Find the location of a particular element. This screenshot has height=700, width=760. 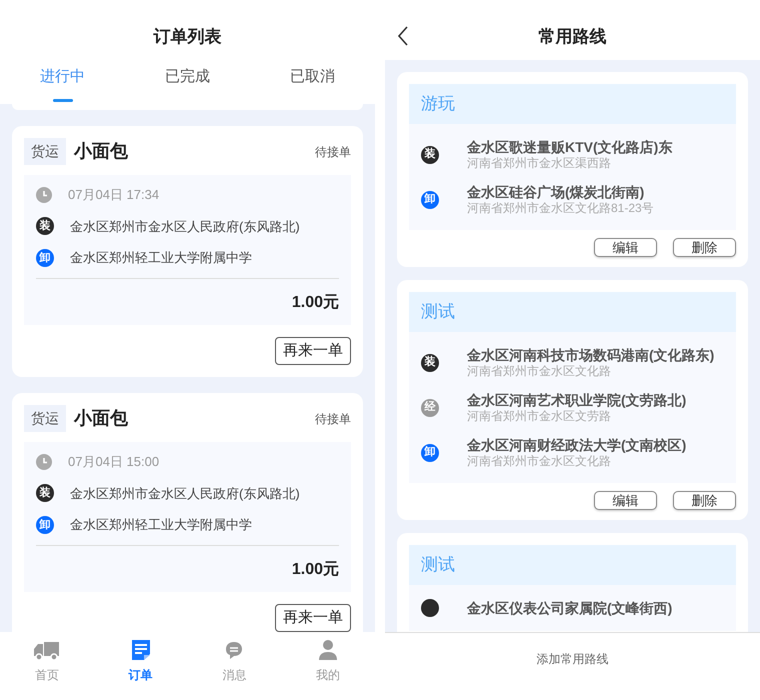

truck-icon is located at coordinates (46, 650).